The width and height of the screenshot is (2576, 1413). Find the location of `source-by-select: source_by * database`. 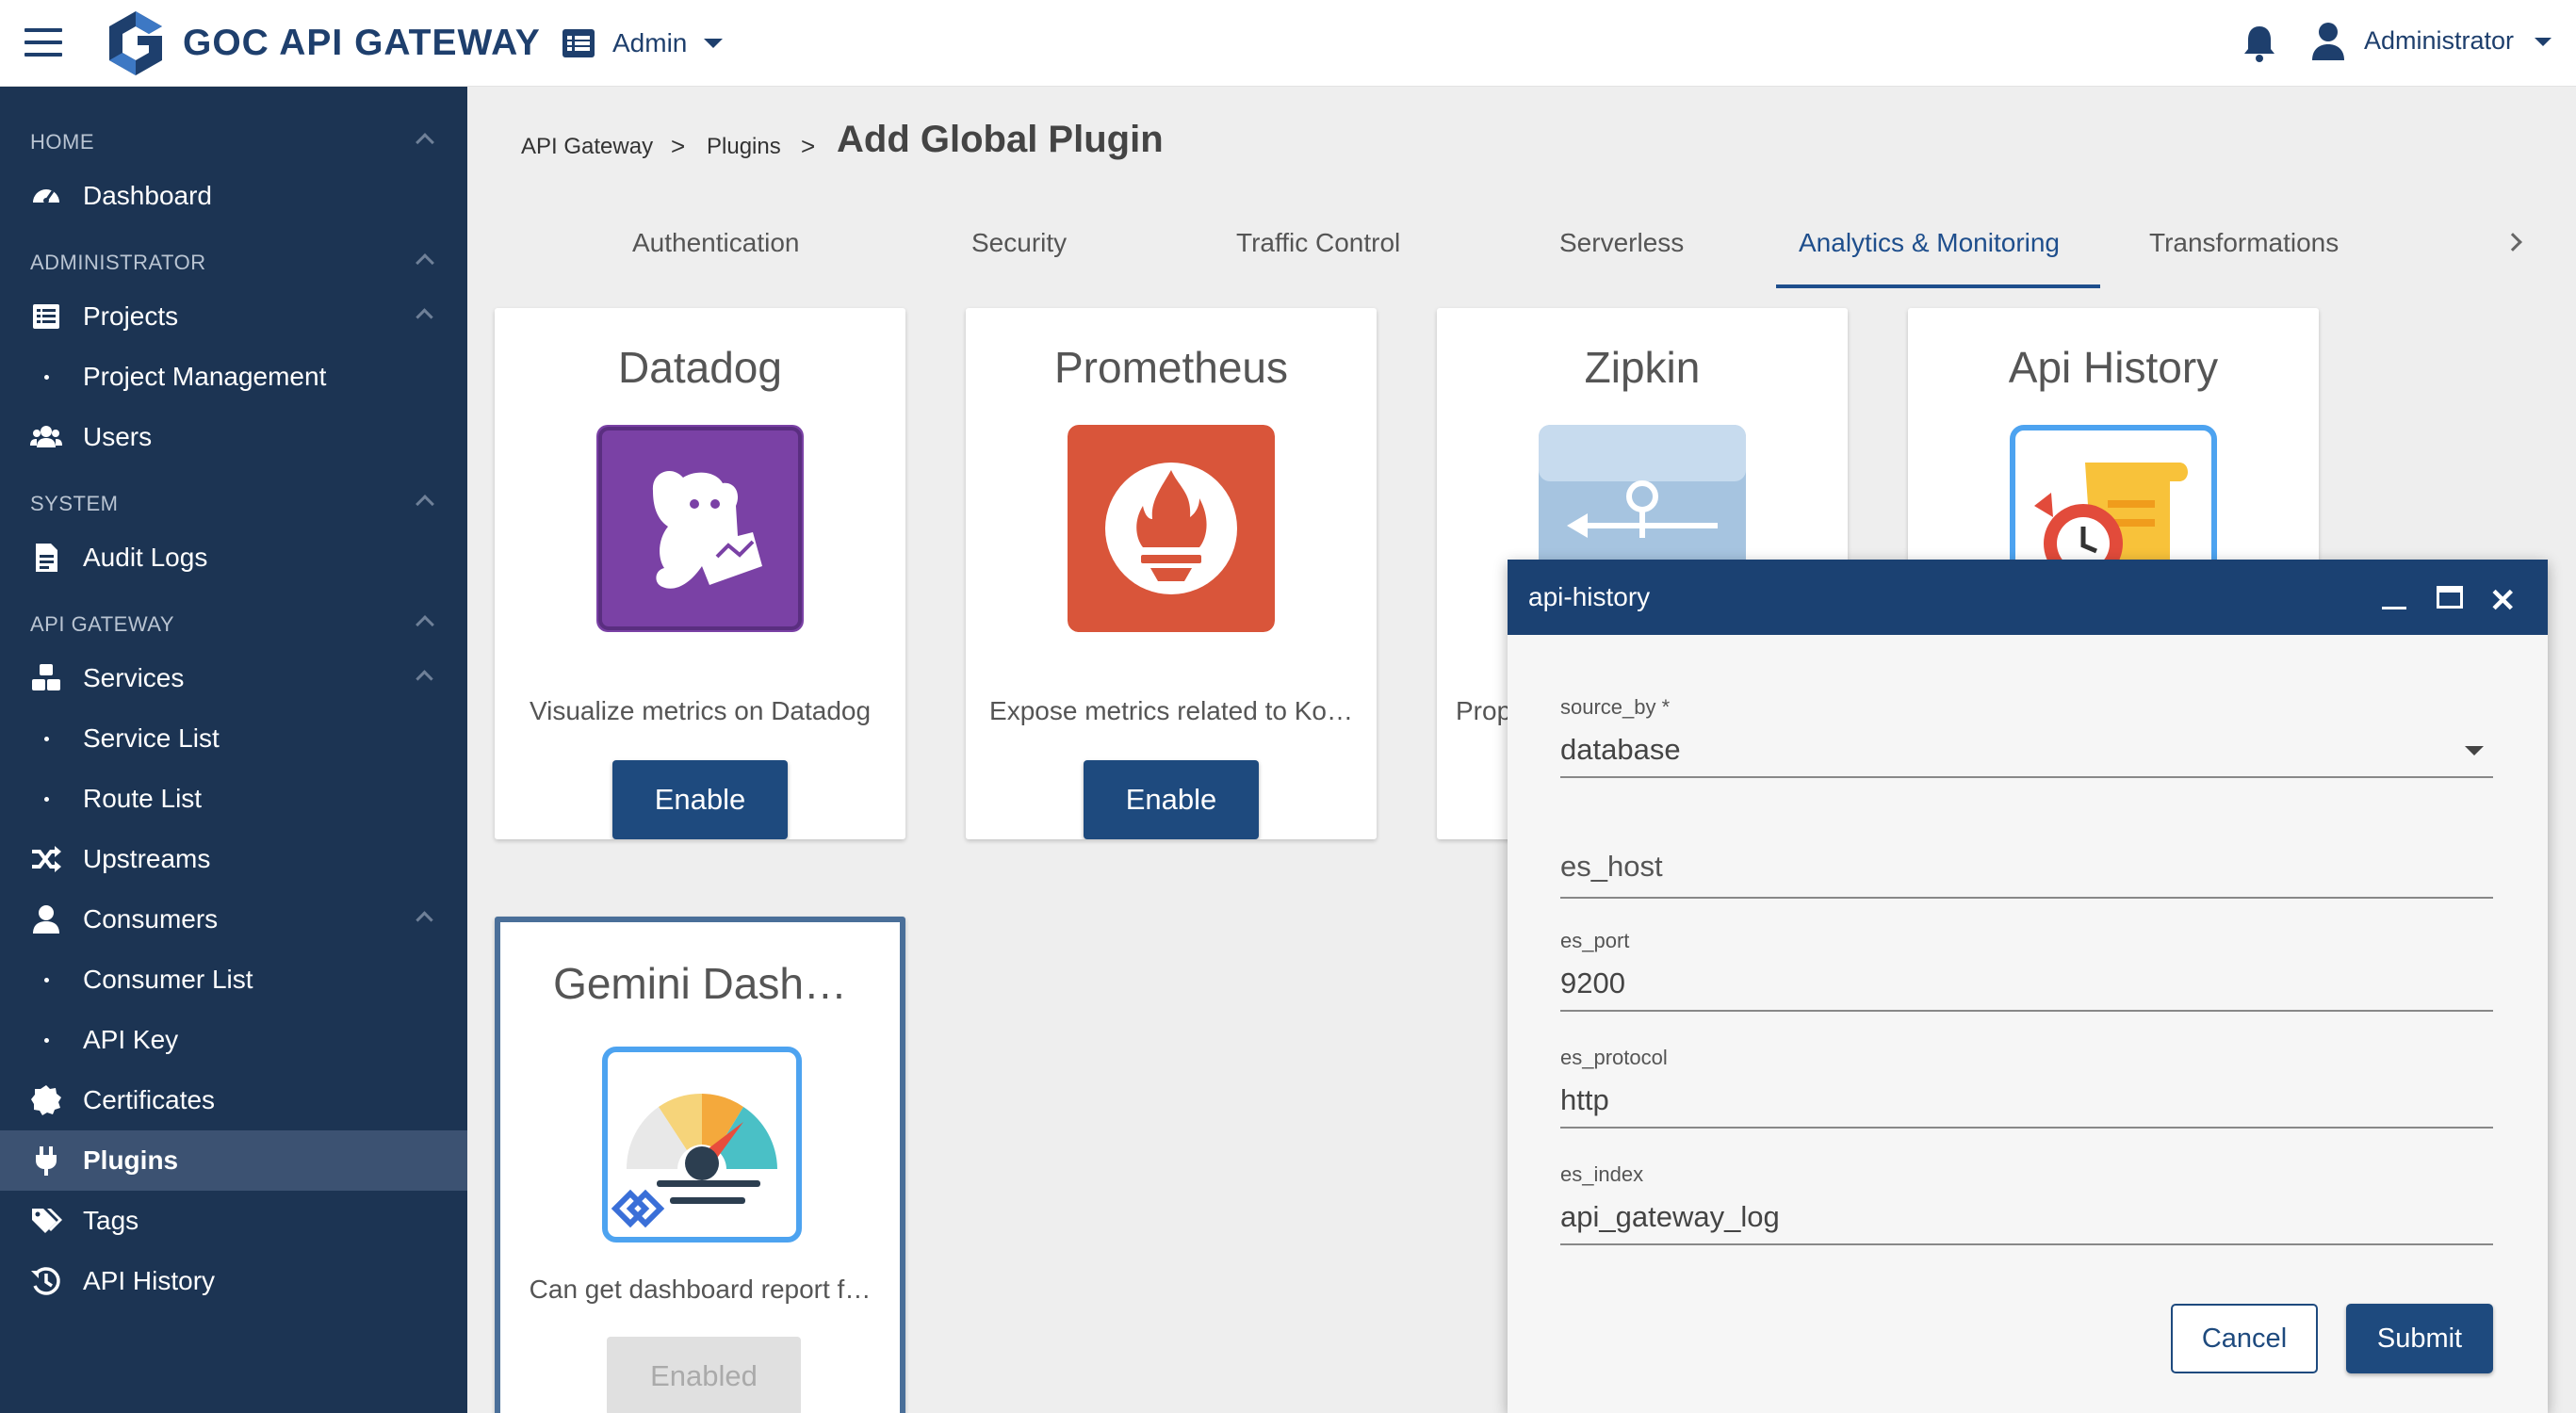

source-by-select: source_by * database is located at coordinates (2026, 737).